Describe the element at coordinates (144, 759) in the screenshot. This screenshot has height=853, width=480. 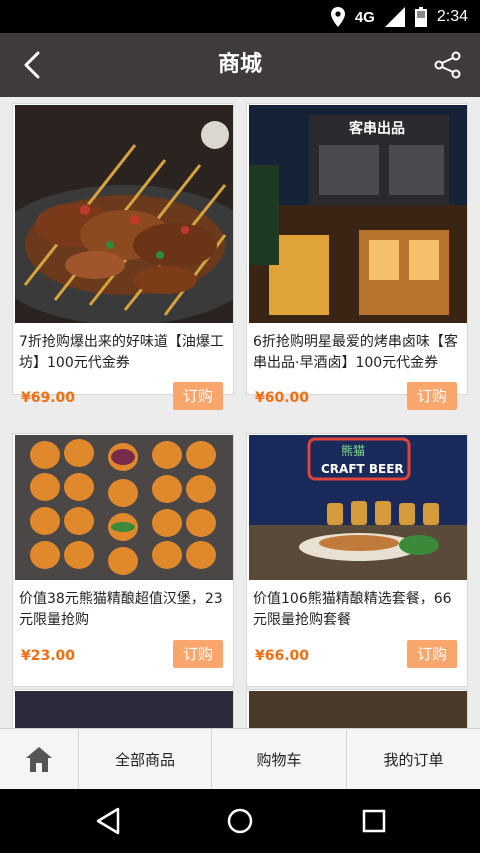
I see `all-products-tab: 全部商品` at that location.